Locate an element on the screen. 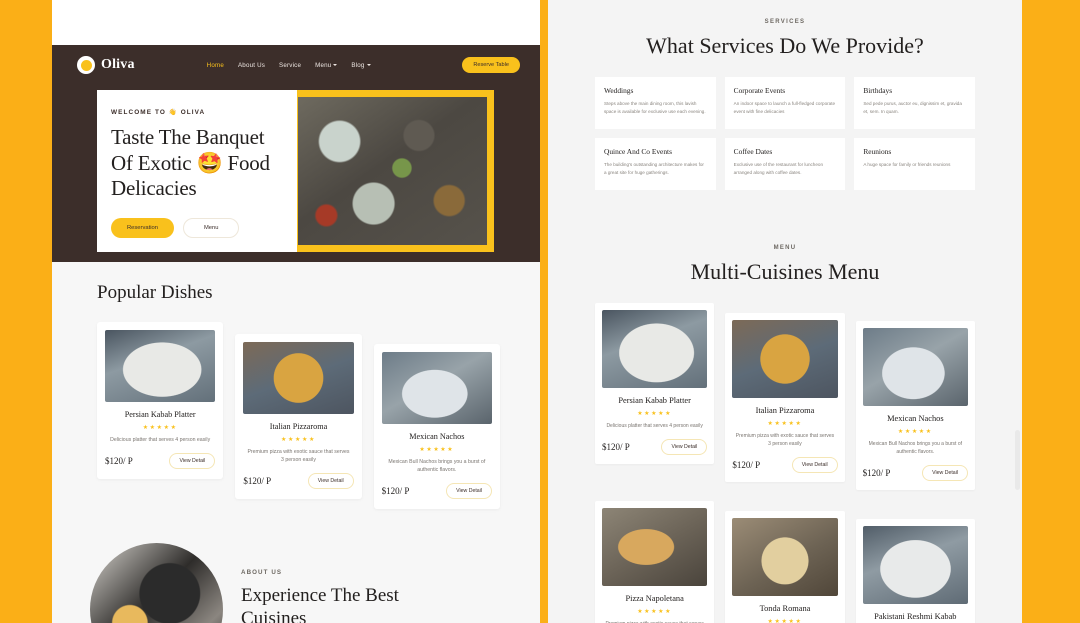 The height and width of the screenshot is (623, 1080). menu-item-name: Pakistani Reshmi Kabab is located at coordinates (915, 616).